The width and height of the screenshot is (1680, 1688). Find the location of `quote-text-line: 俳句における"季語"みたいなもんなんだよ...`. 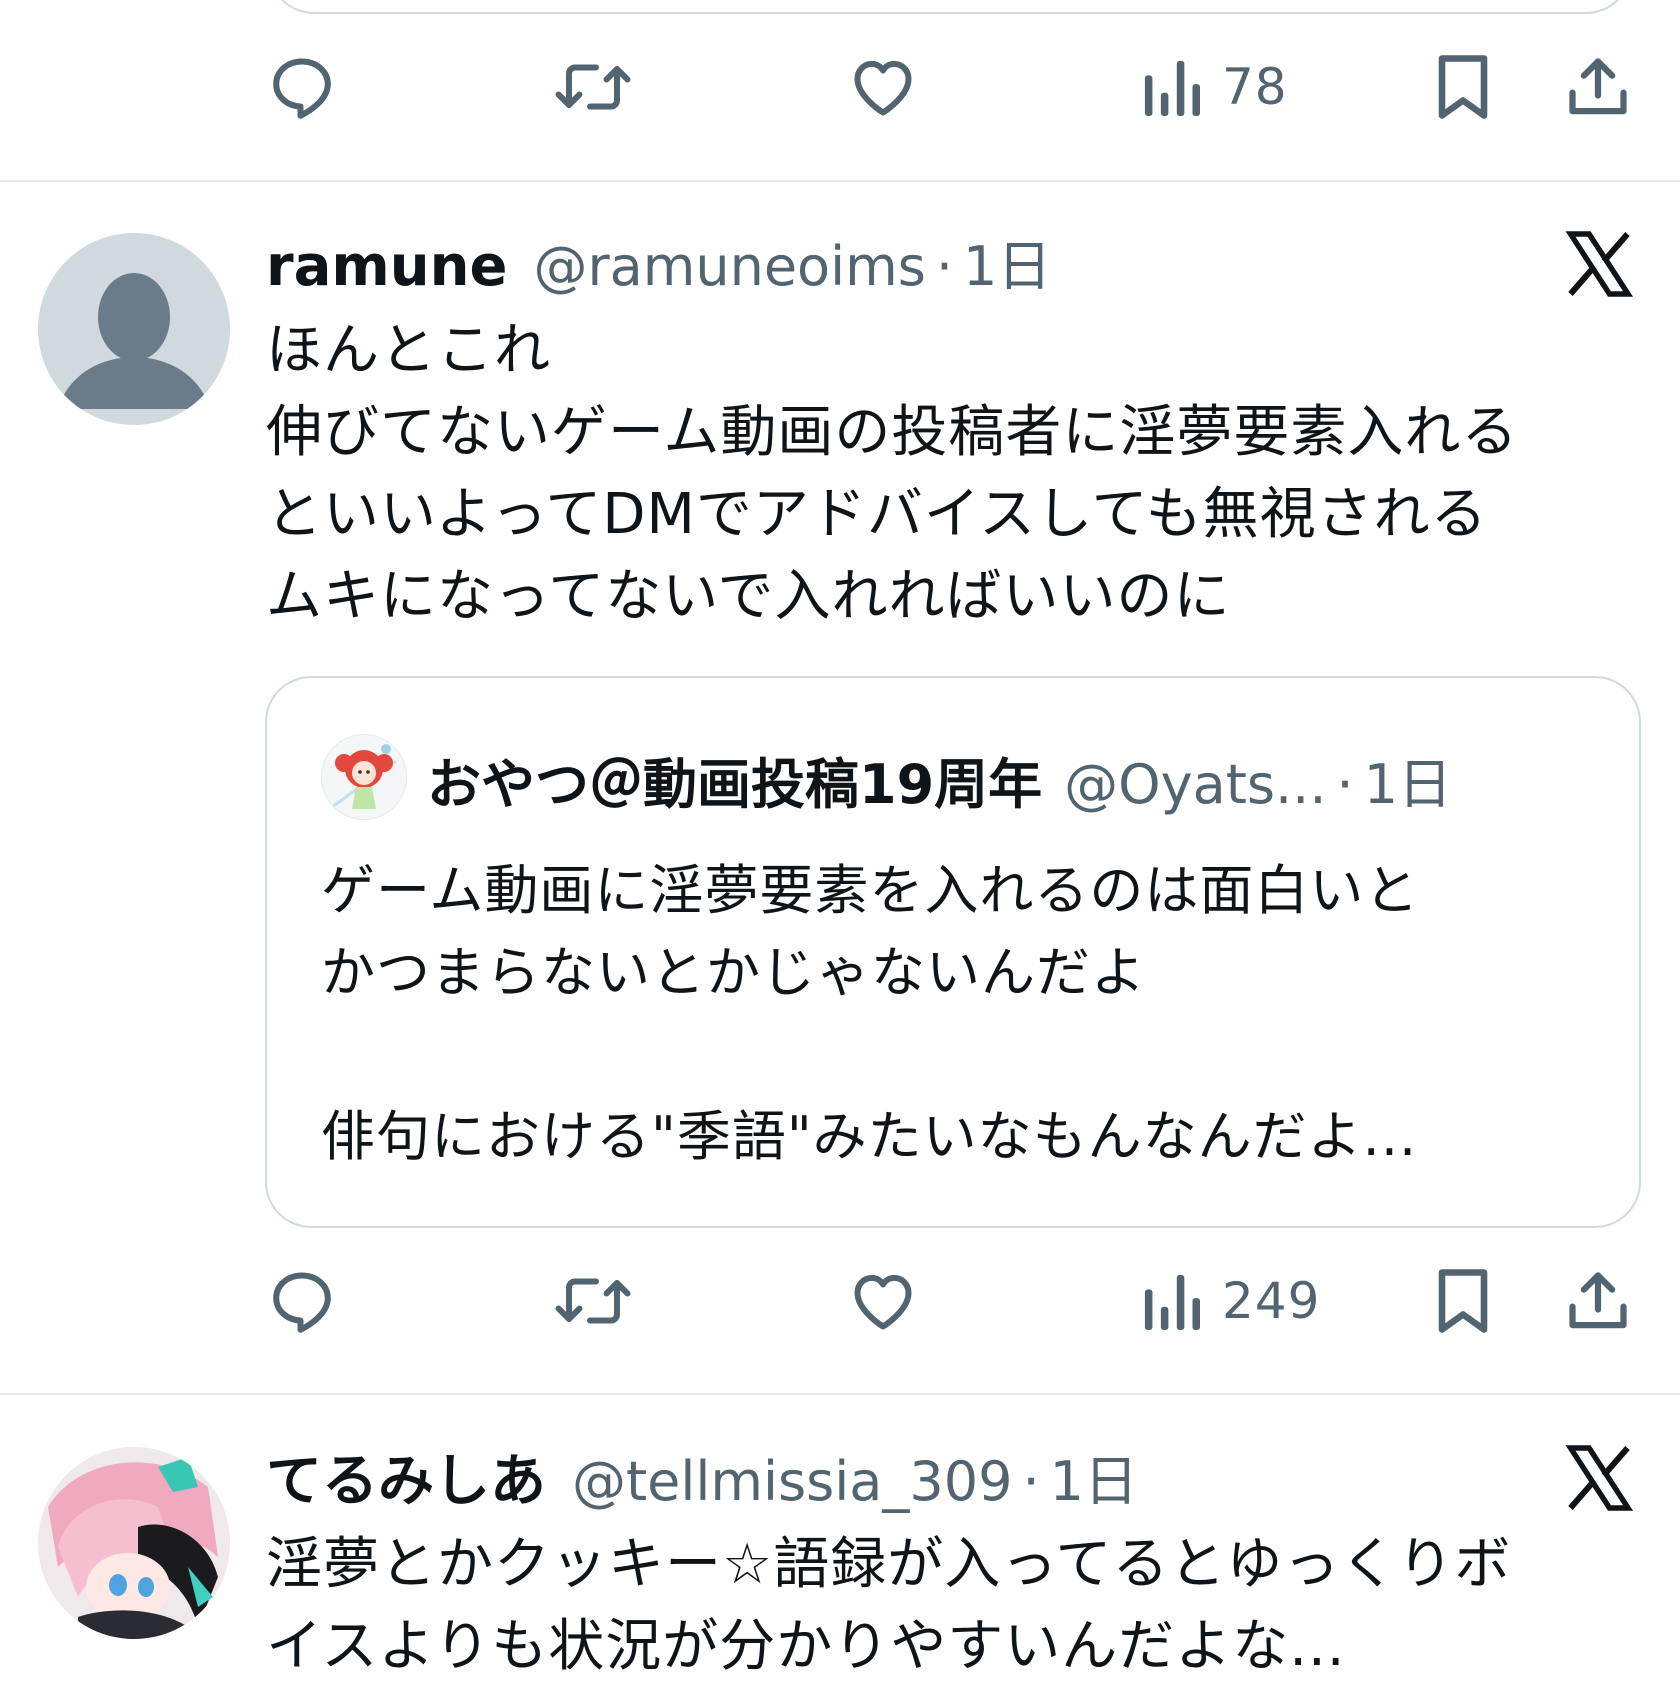

quote-text-line: 俳句における"季語"みたいなもんなんだよ... is located at coordinates (869, 1136).